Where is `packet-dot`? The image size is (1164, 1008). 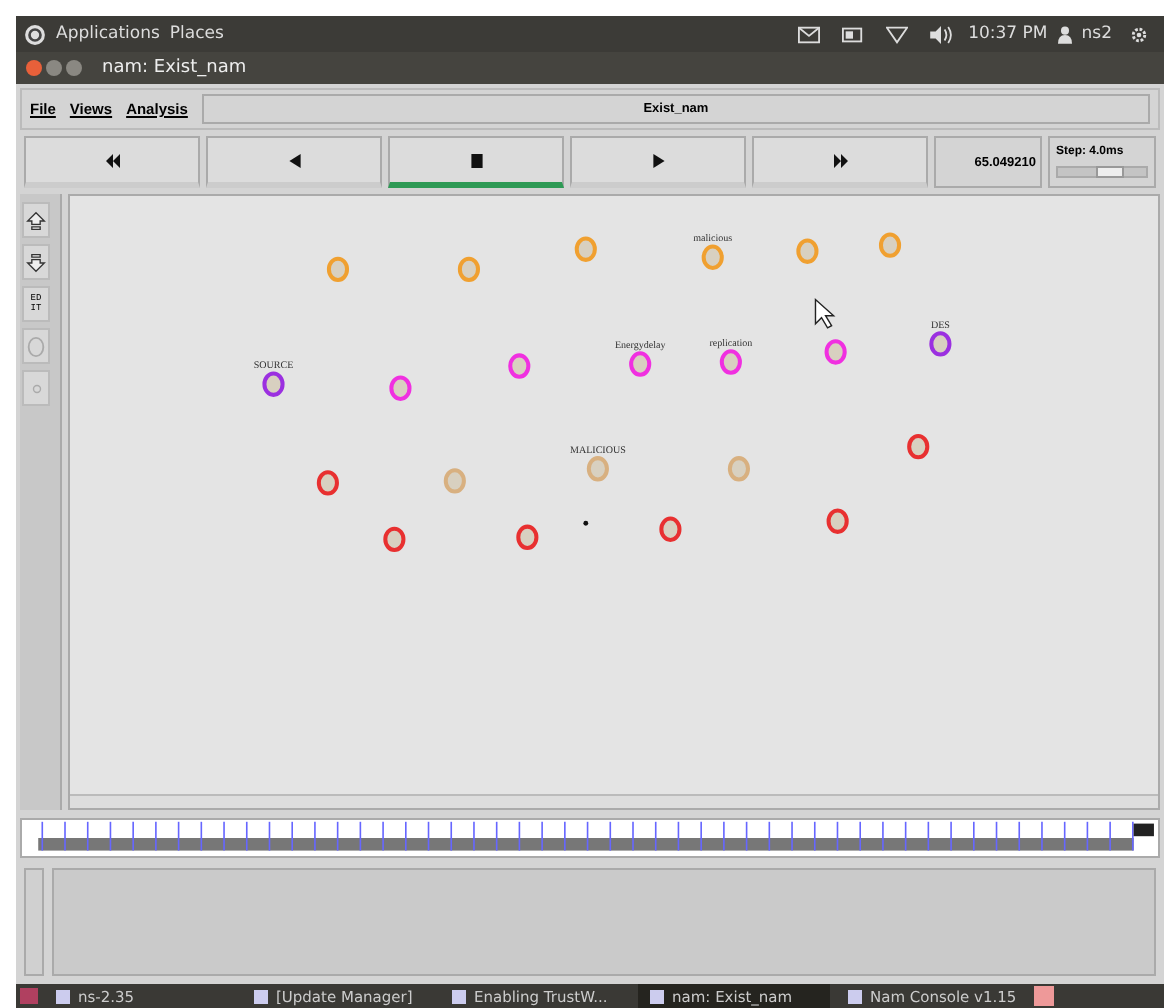
packet-dot is located at coordinates (586, 523).